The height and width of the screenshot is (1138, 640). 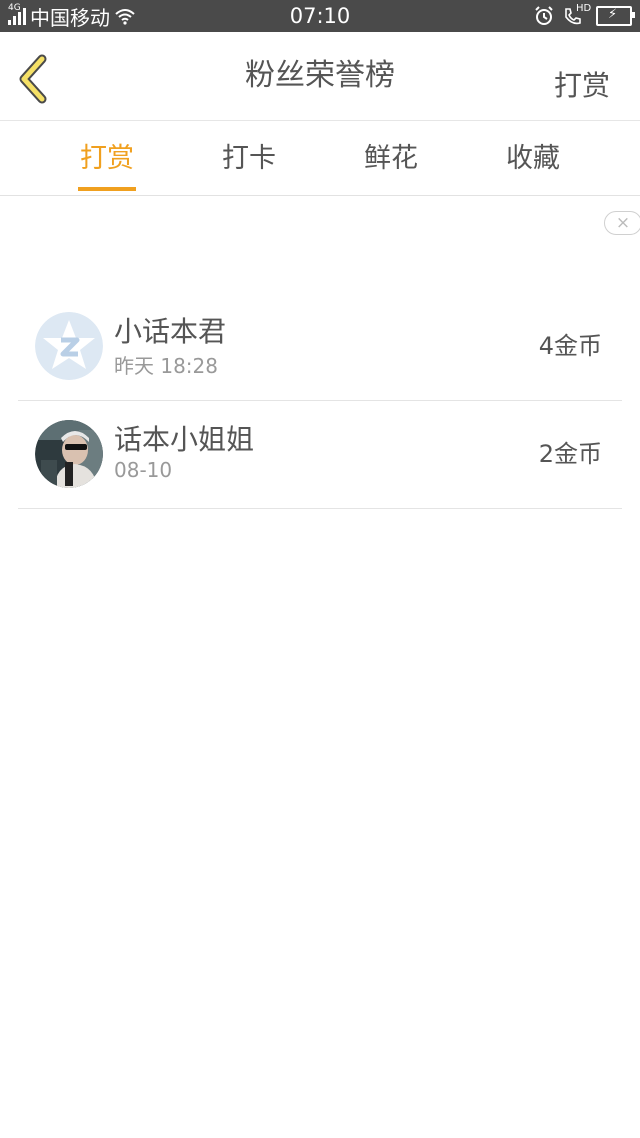 I want to click on hd-label: HD, so click(x=584, y=8).